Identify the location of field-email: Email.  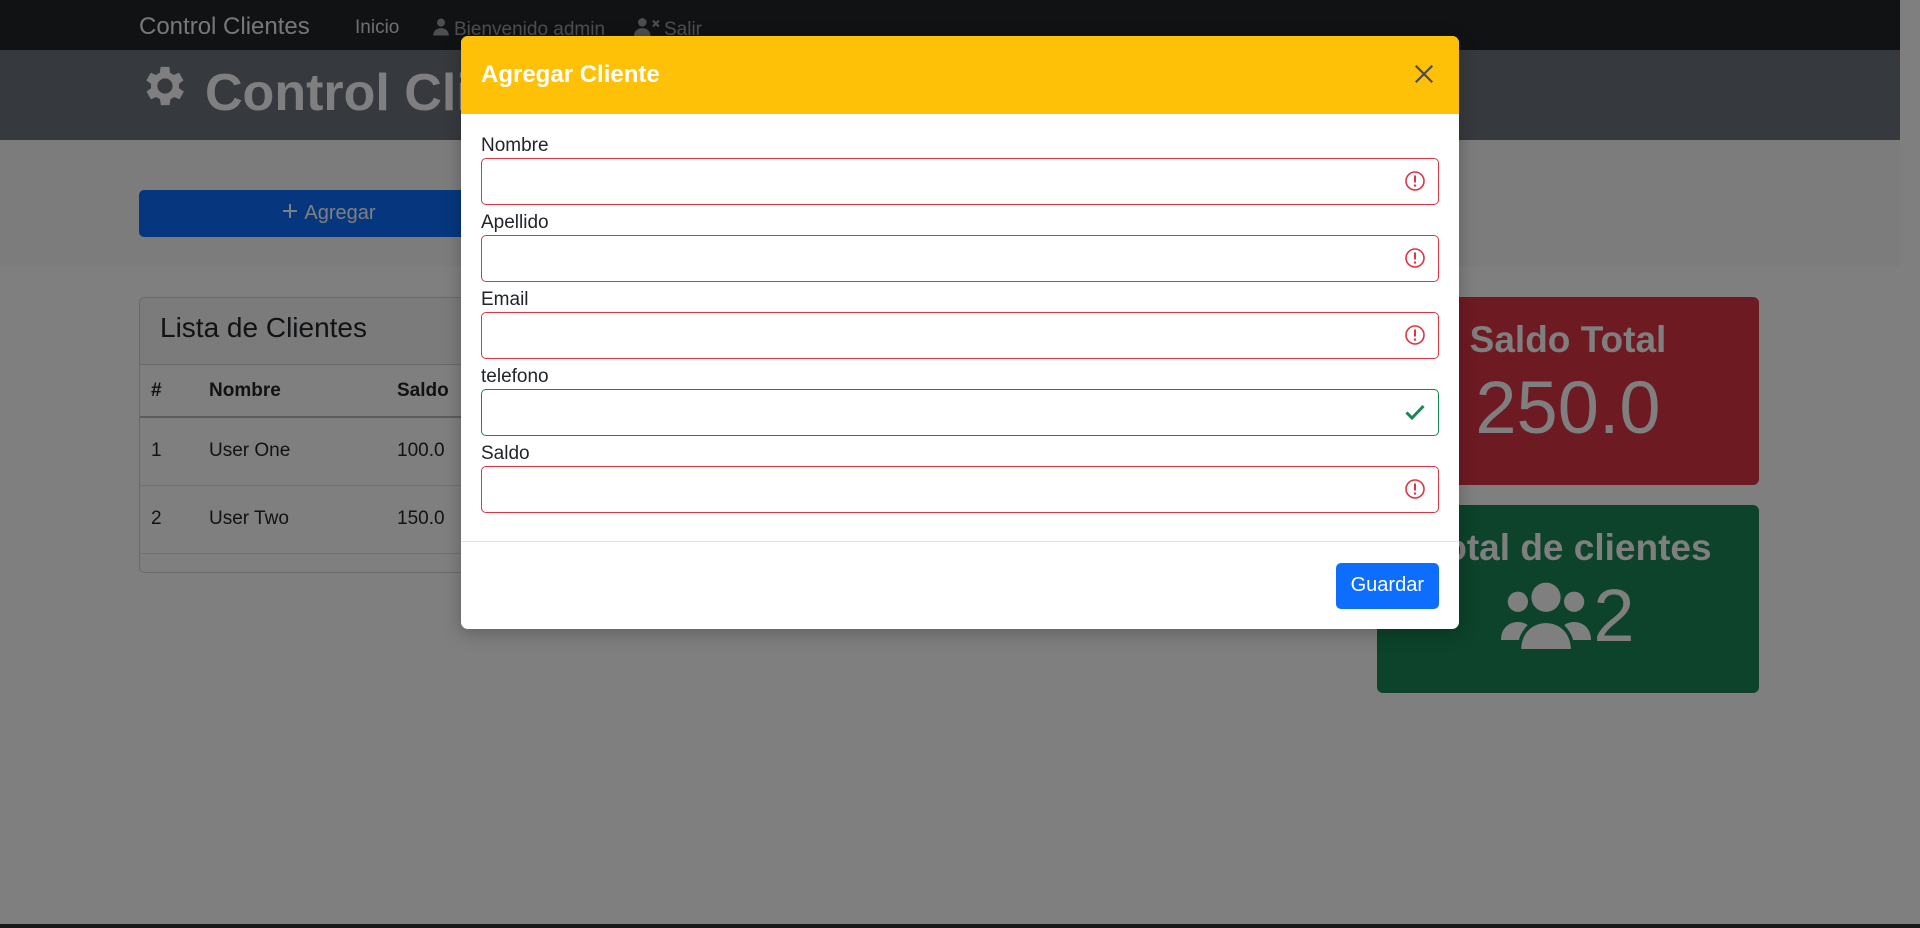
(960, 323).